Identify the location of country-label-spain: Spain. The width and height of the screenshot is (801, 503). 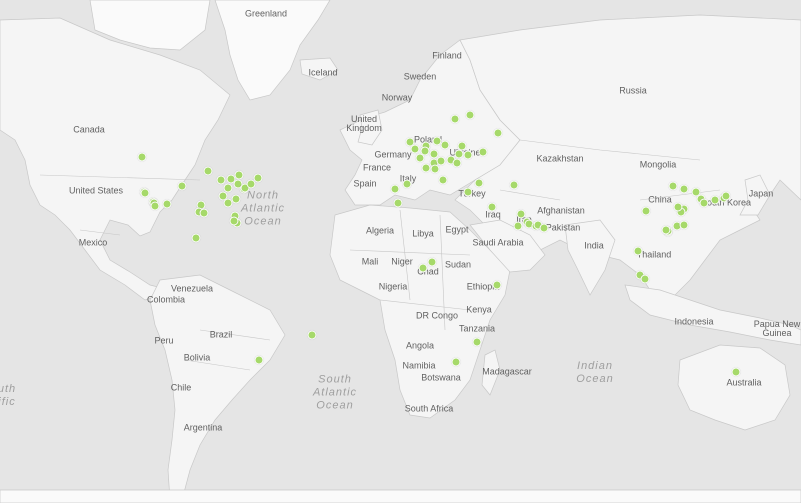
(365, 183).